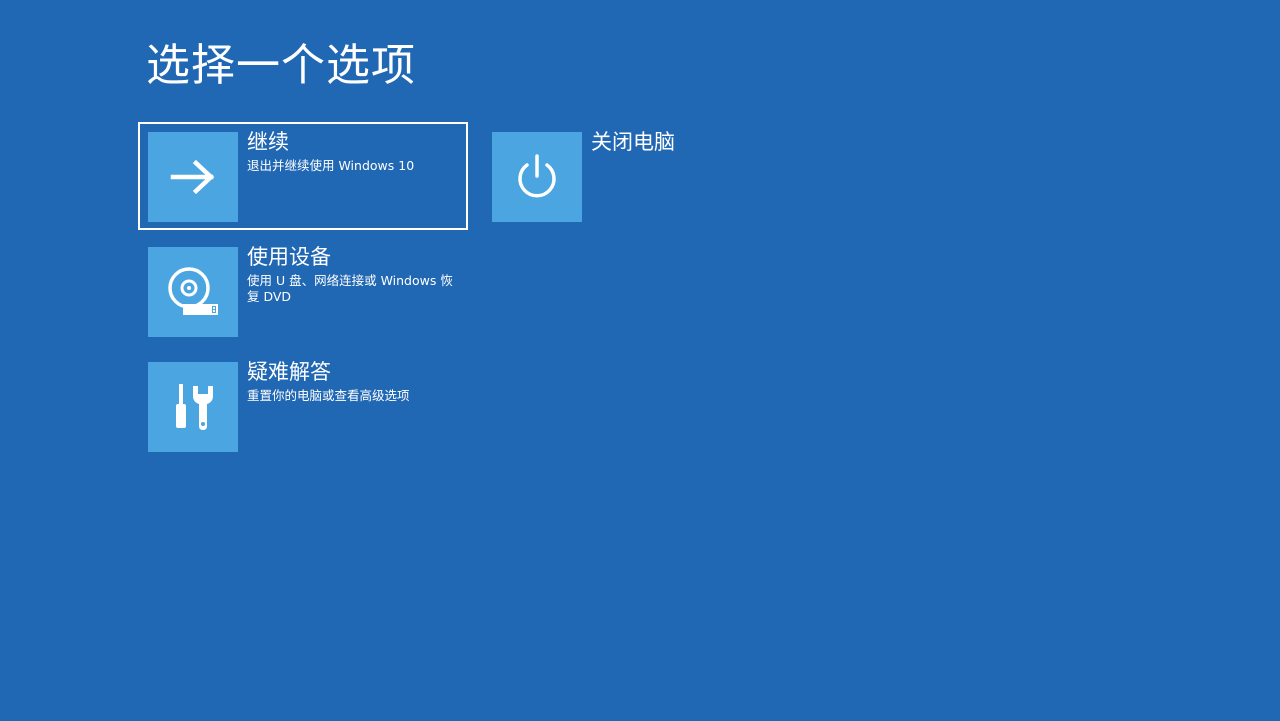 This screenshot has height=721, width=1280. Describe the element at coordinates (350, 288) in the screenshot. I see `use-device-description: 使用 U 盘、网络连接或 Windows 恢复 DVD` at that location.